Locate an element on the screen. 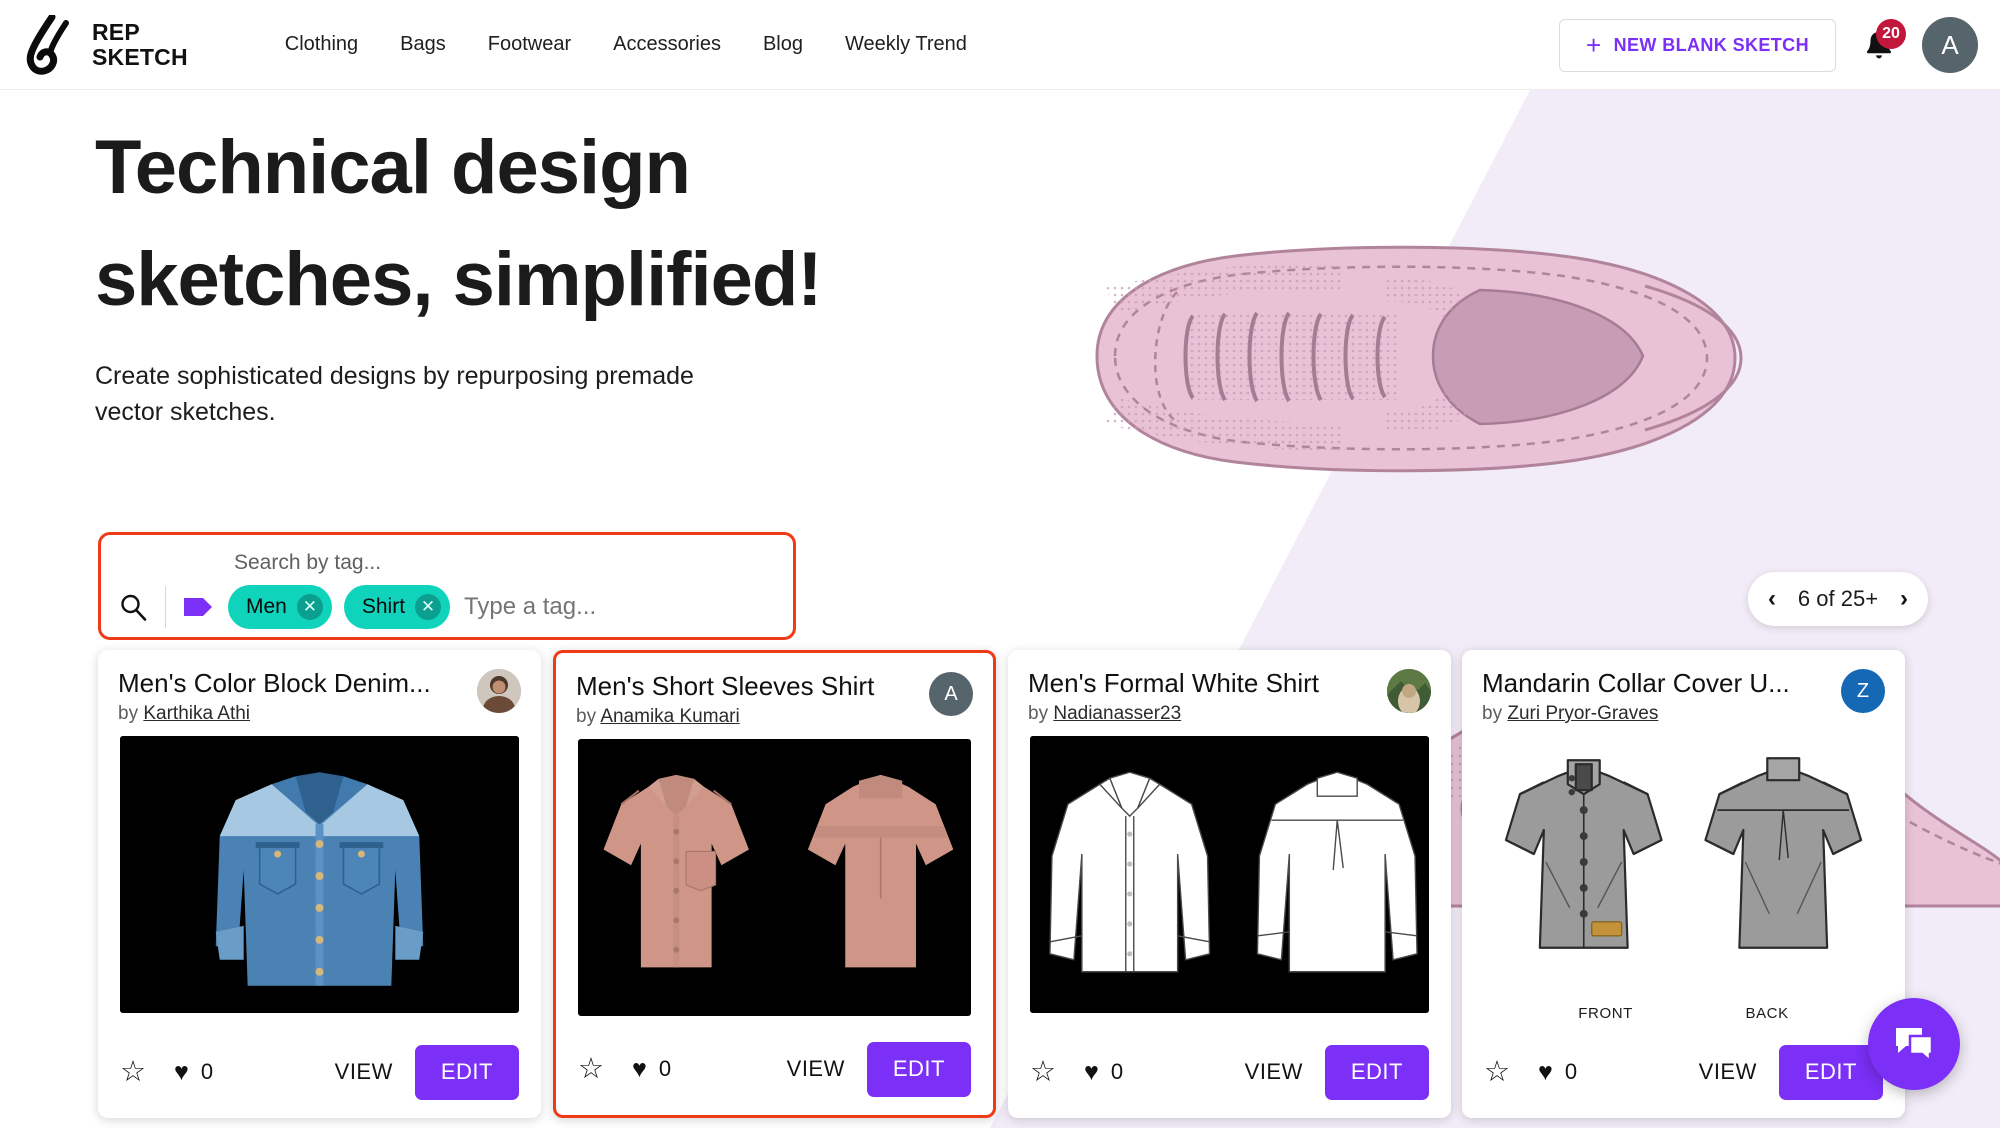 Image resolution: width=2000 pixels, height=1128 pixels. avatar-initial: A is located at coordinates (951, 693).